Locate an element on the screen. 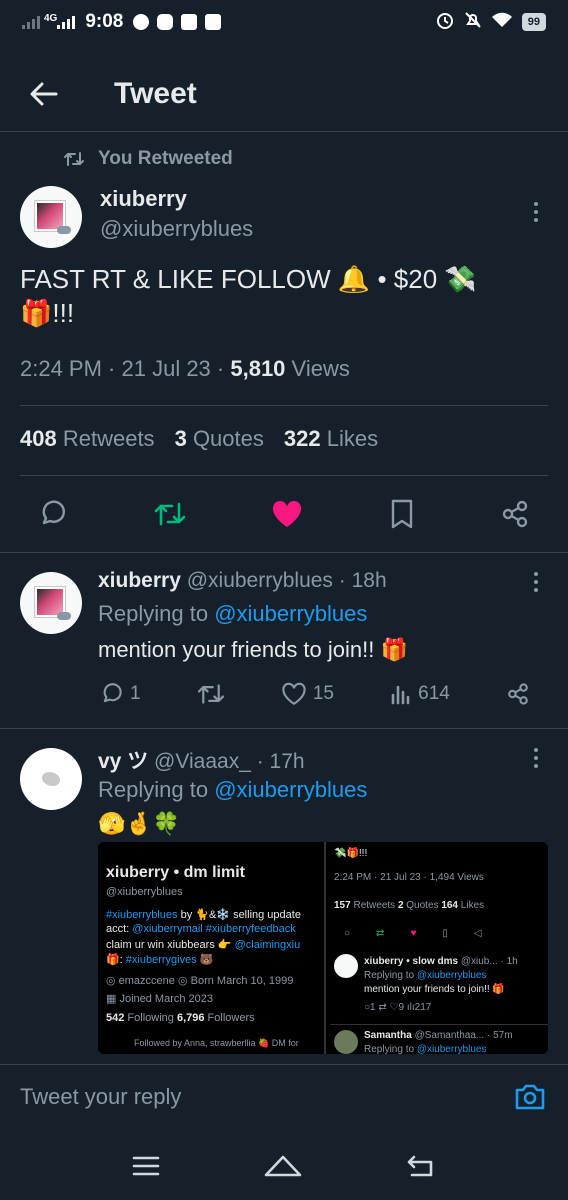 The image size is (568, 1200). reply-count: 1 is located at coordinates (135, 693).